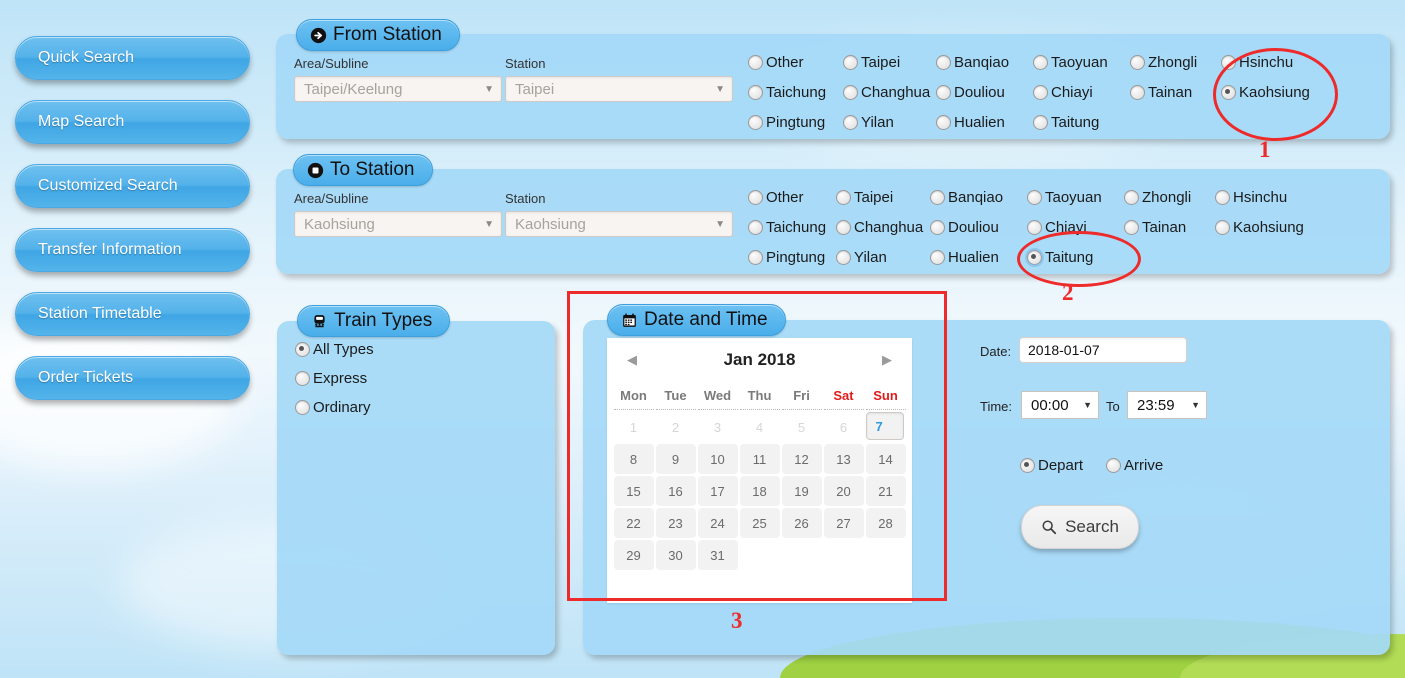 This screenshot has width=1405, height=678. I want to click on calendar-day: 29, so click(633, 555).